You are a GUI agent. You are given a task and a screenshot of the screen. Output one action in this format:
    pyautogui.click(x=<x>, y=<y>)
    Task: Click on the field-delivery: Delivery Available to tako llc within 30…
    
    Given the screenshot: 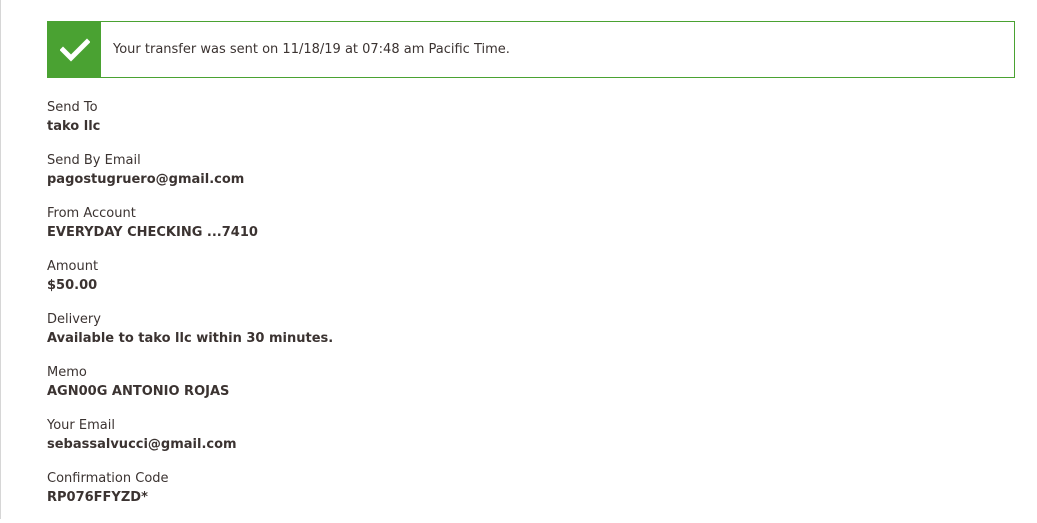 What is the action you would take?
    pyautogui.click(x=497, y=337)
    